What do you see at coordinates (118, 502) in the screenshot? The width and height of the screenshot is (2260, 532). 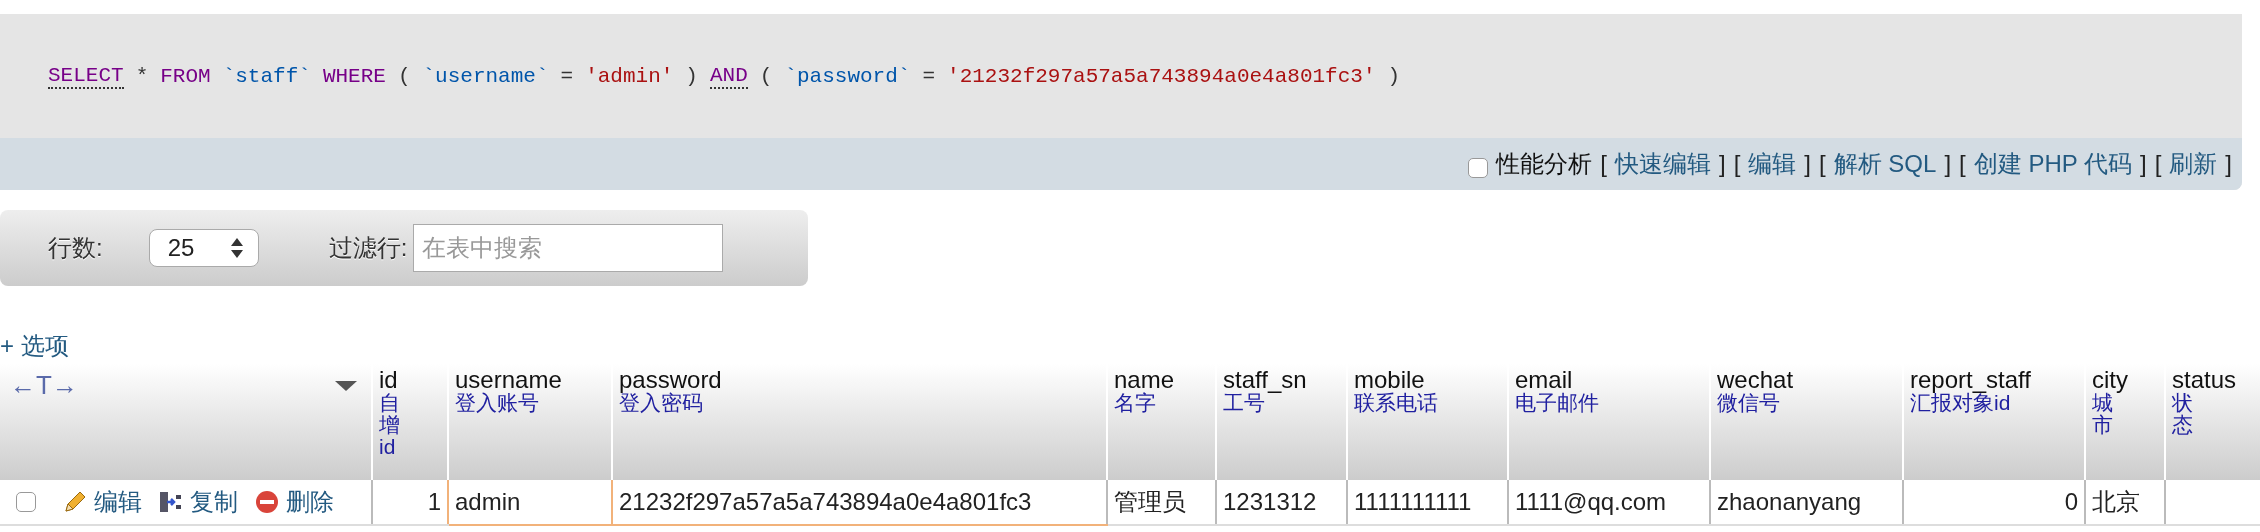 I see `row-action-link: 编辑` at bounding box center [118, 502].